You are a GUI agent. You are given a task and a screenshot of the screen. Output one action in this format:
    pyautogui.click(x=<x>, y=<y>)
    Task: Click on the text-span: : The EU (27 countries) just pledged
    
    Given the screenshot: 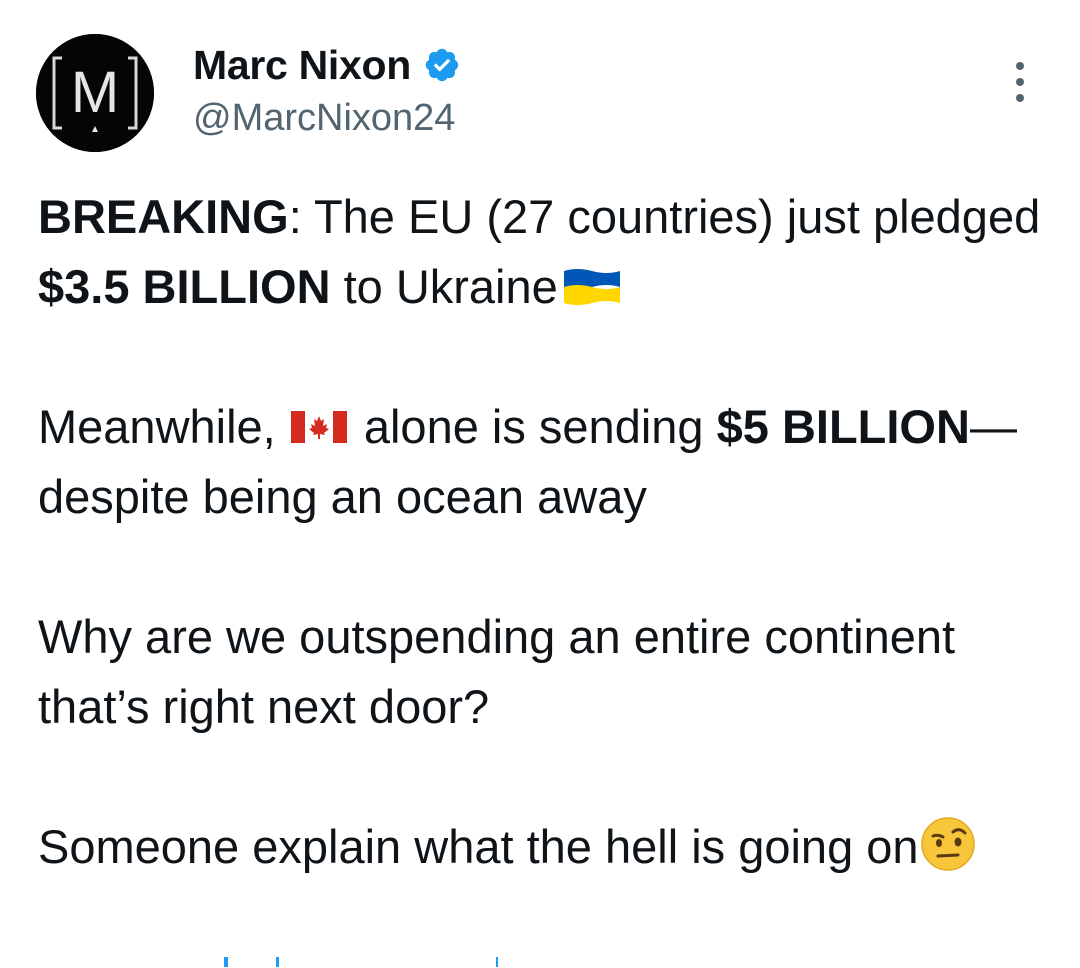 What is the action you would take?
    pyautogui.click(x=664, y=216)
    